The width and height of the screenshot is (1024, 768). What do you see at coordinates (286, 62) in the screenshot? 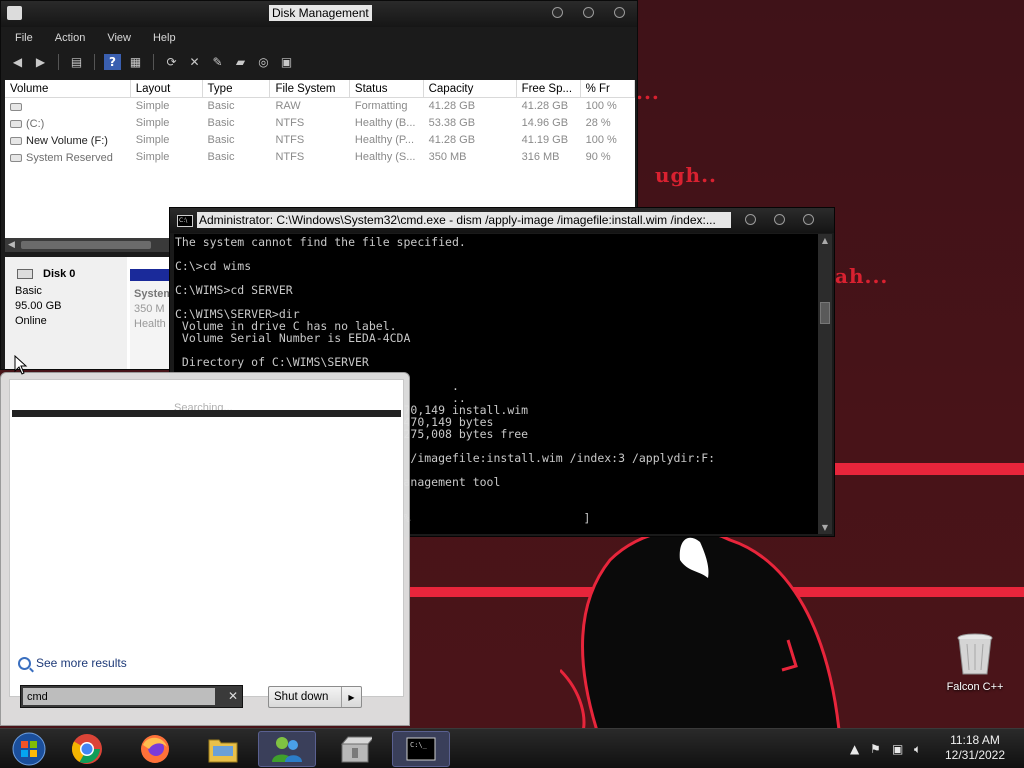
I see `view-icon: ▣` at bounding box center [286, 62].